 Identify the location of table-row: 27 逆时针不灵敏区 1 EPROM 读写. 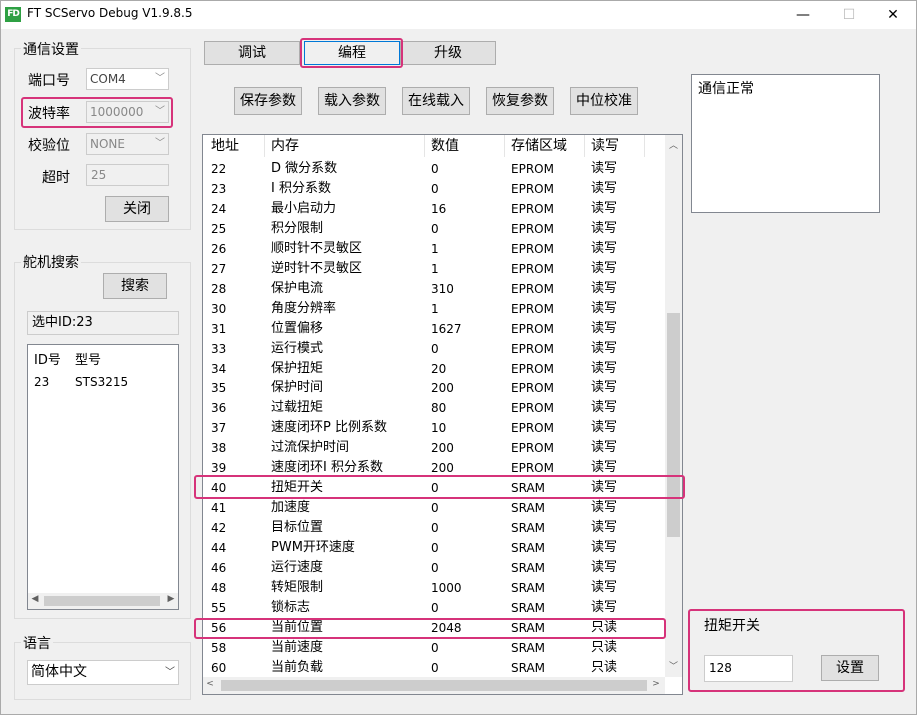
(434, 269).